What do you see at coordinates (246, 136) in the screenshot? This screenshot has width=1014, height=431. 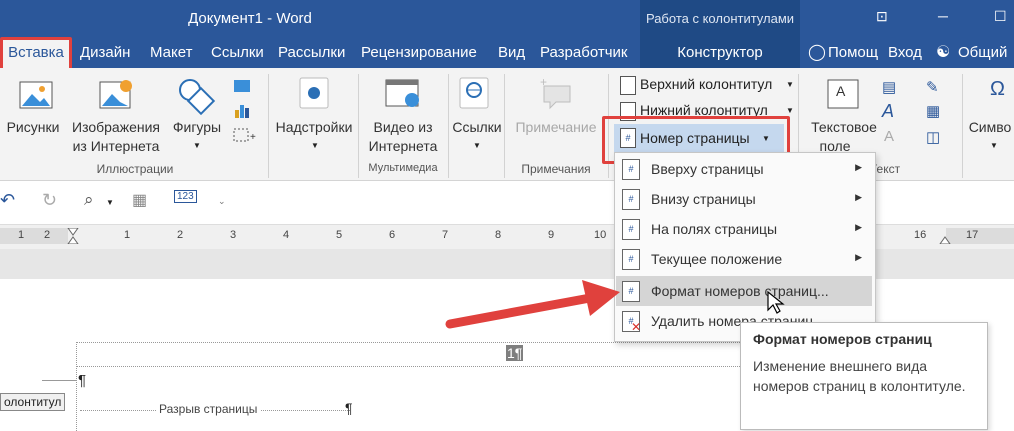 I see `screenshot-icon: +` at bounding box center [246, 136].